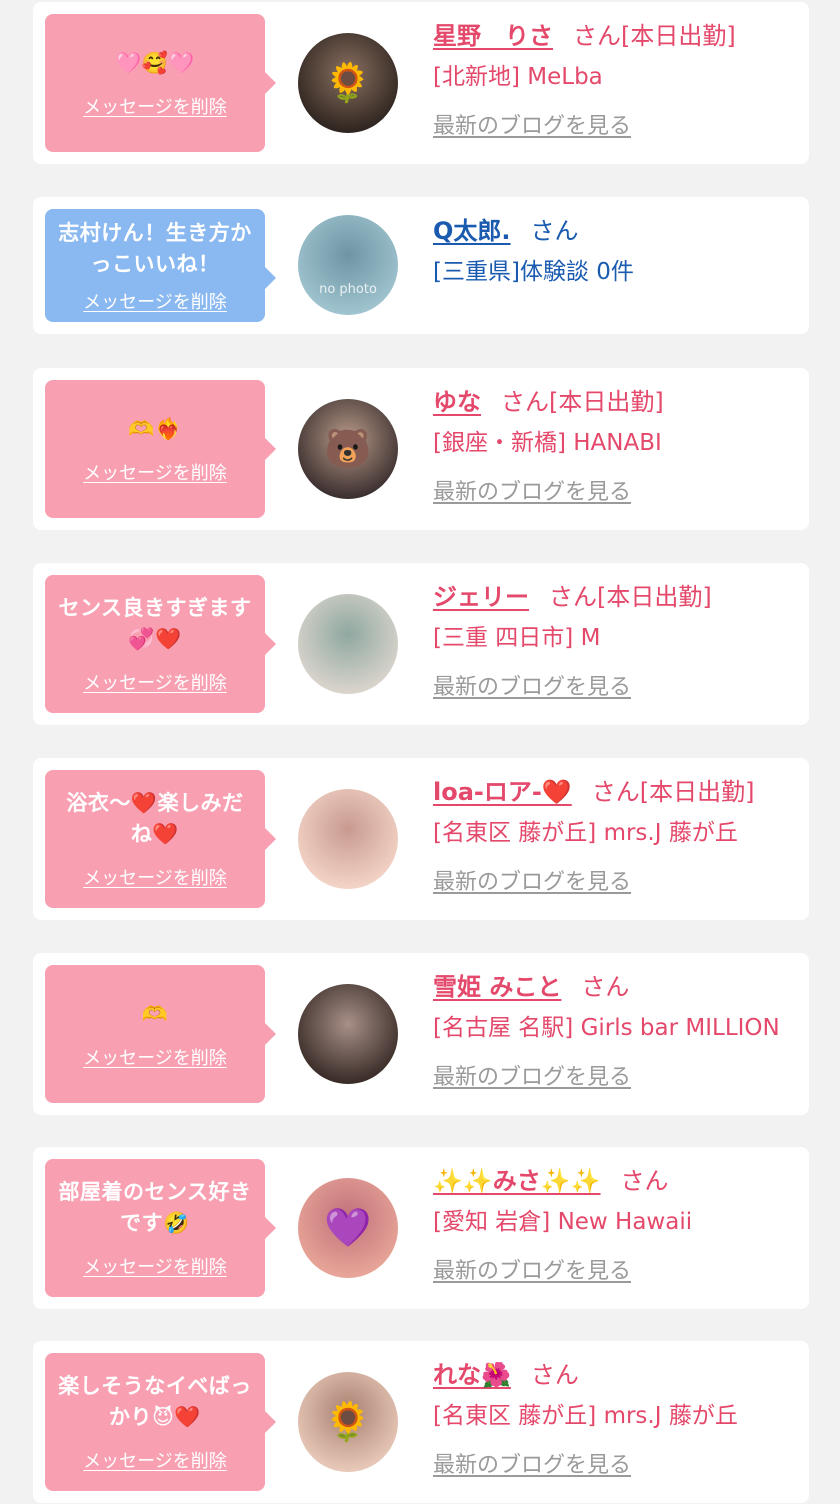 The height and width of the screenshot is (1504, 840). I want to click on message-bubble: 🩷🥰🩷 メッセージを削除, so click(160, 83).